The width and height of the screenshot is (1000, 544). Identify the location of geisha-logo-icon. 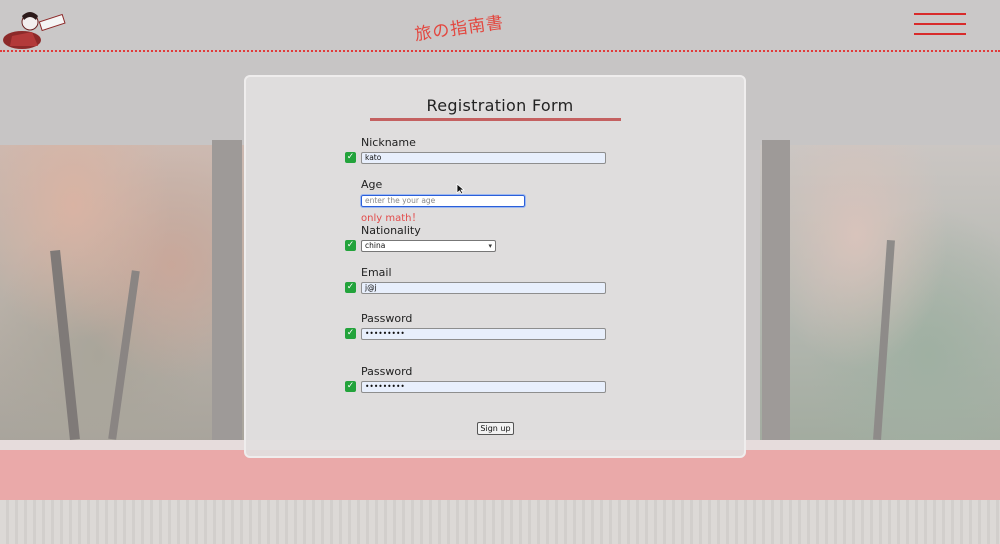
(35, 28).